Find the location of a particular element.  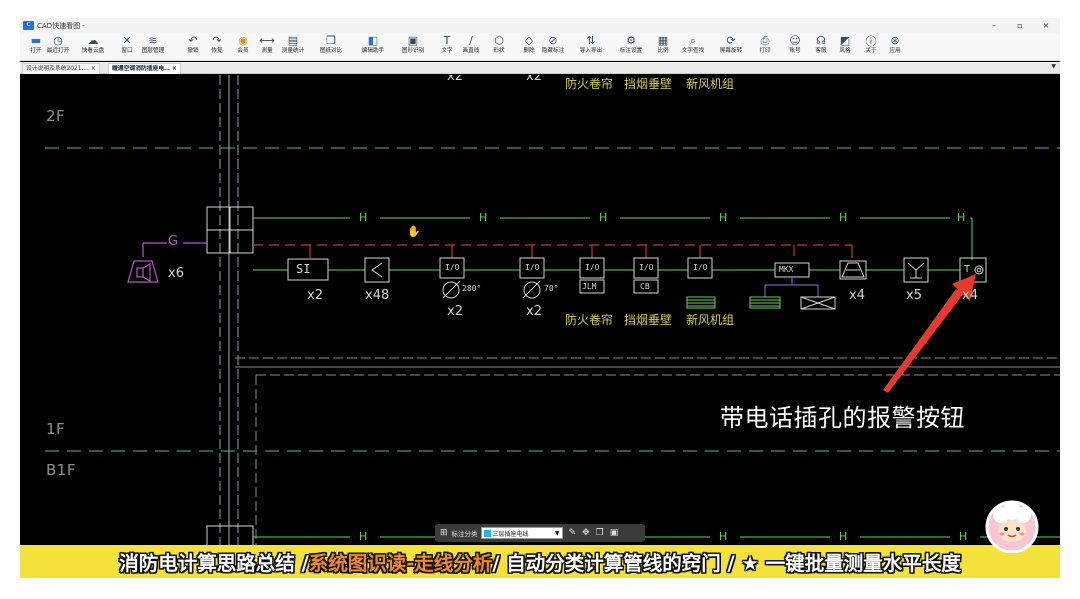

print-icon: ⎙ is located at coordinates (765, 40).